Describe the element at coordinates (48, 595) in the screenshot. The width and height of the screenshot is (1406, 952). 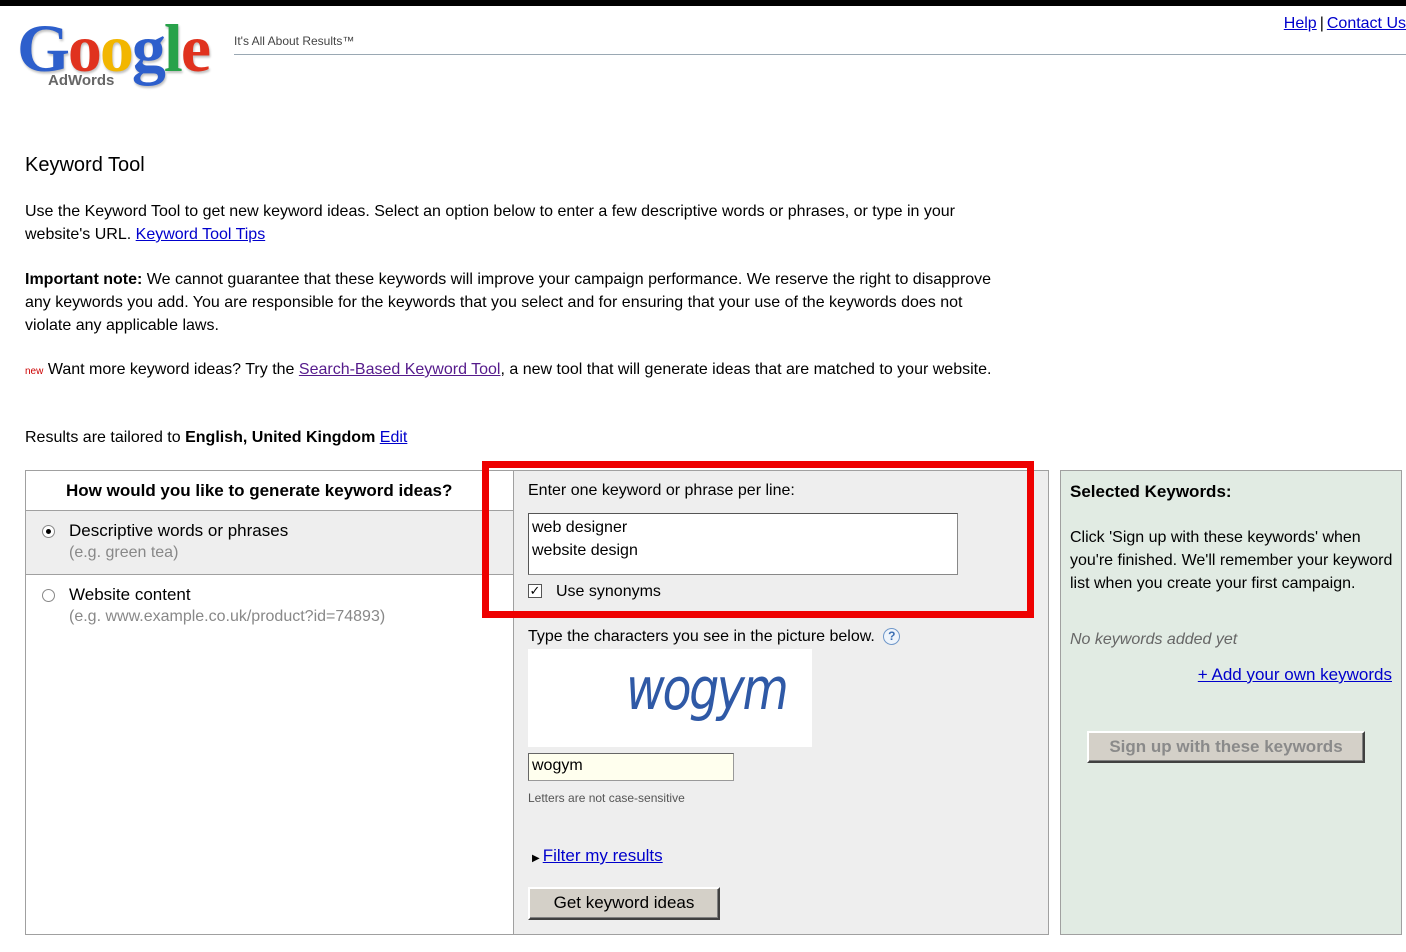
I see `website-content-radio` at that location.